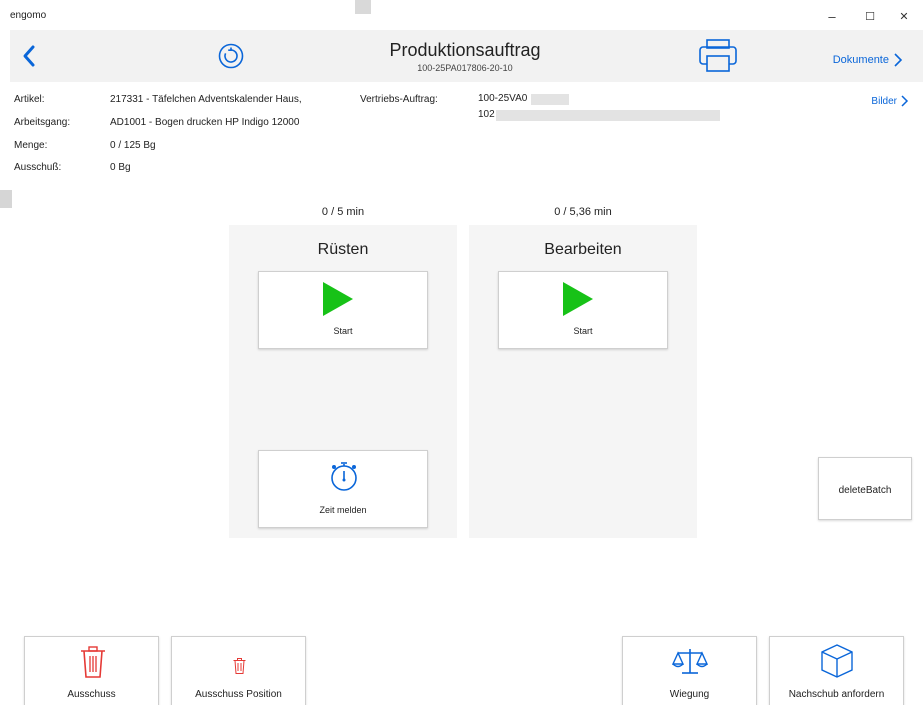  What do you see at coordinates (690, 661) in the screenshot?
I see `scale-icon` at bounding box center [690, 661].